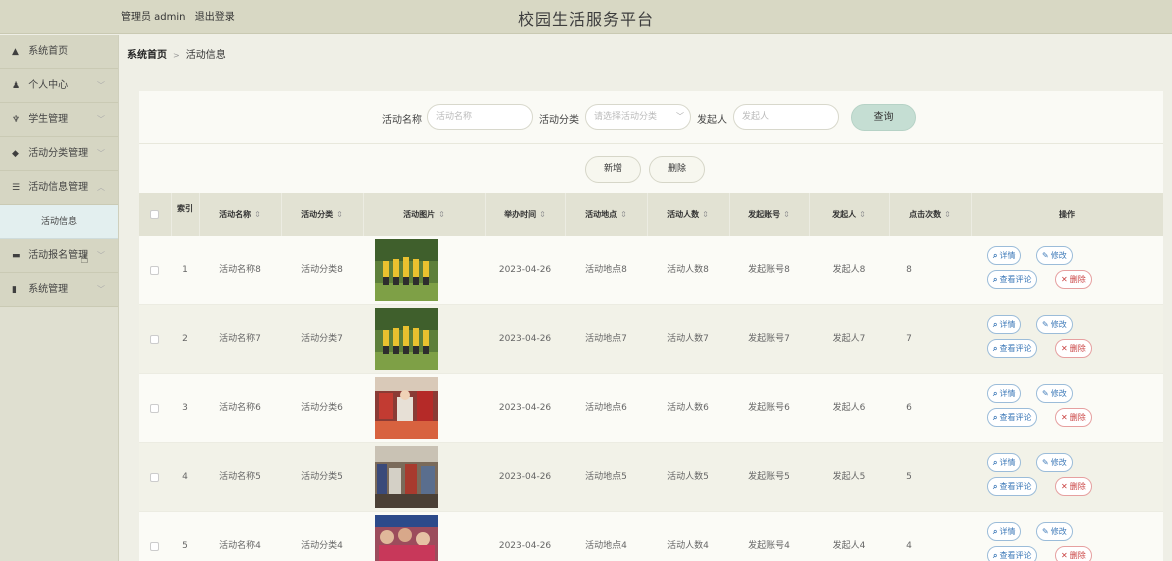 This screenshot has height=561, width=1172. What do you see at coordinates (419, 214) in the screenshot?
I see `column-label: 活动图片` at bounding box center [419, 214].